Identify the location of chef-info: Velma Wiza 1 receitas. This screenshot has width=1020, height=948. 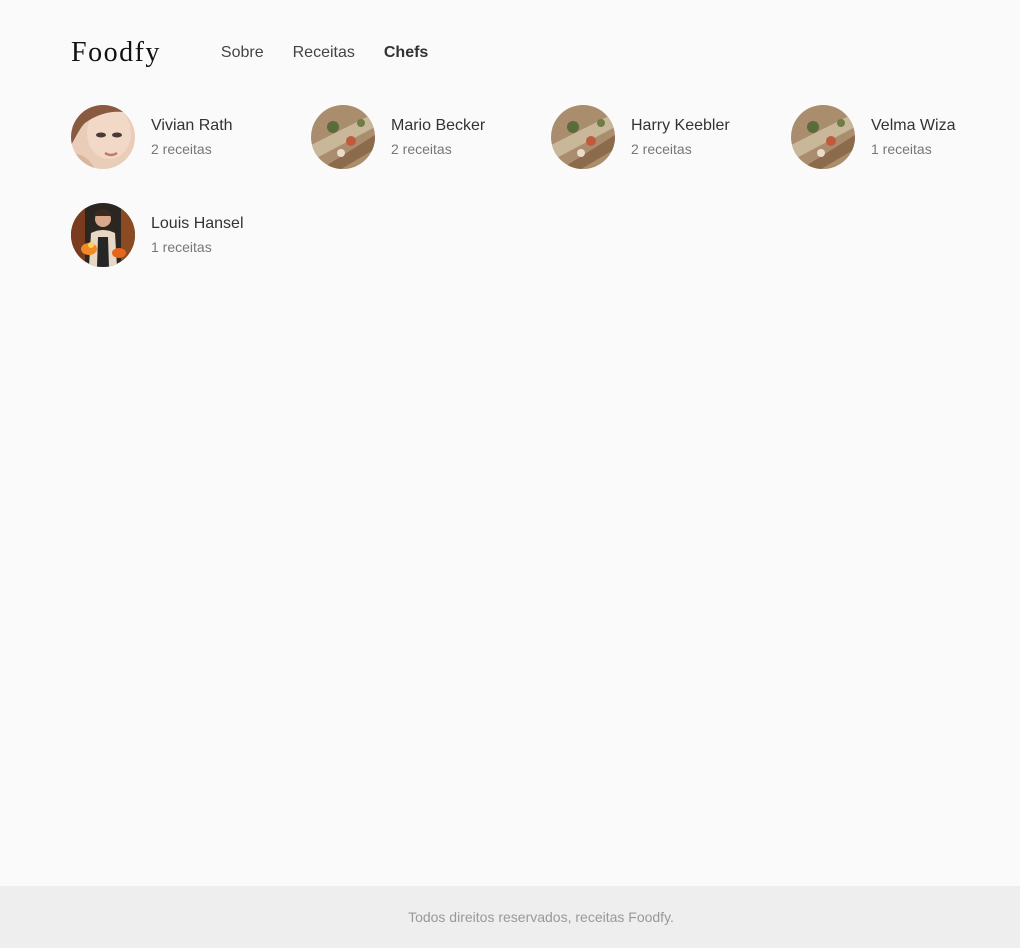
(913, 137).